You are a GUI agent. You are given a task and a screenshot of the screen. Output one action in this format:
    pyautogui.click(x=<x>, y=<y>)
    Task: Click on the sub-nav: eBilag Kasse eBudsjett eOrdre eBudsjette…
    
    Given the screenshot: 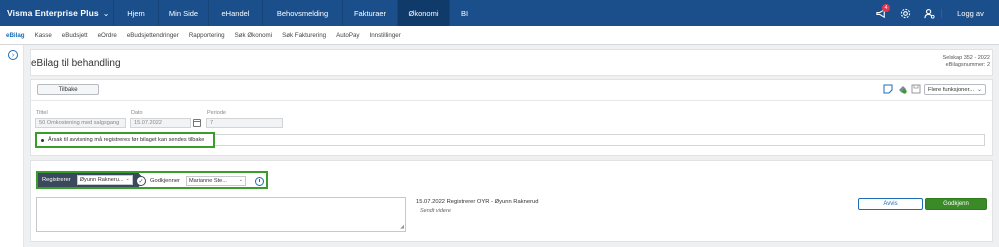 What is the action you would take?
    pyautogui.click(x=499, y=35)
    